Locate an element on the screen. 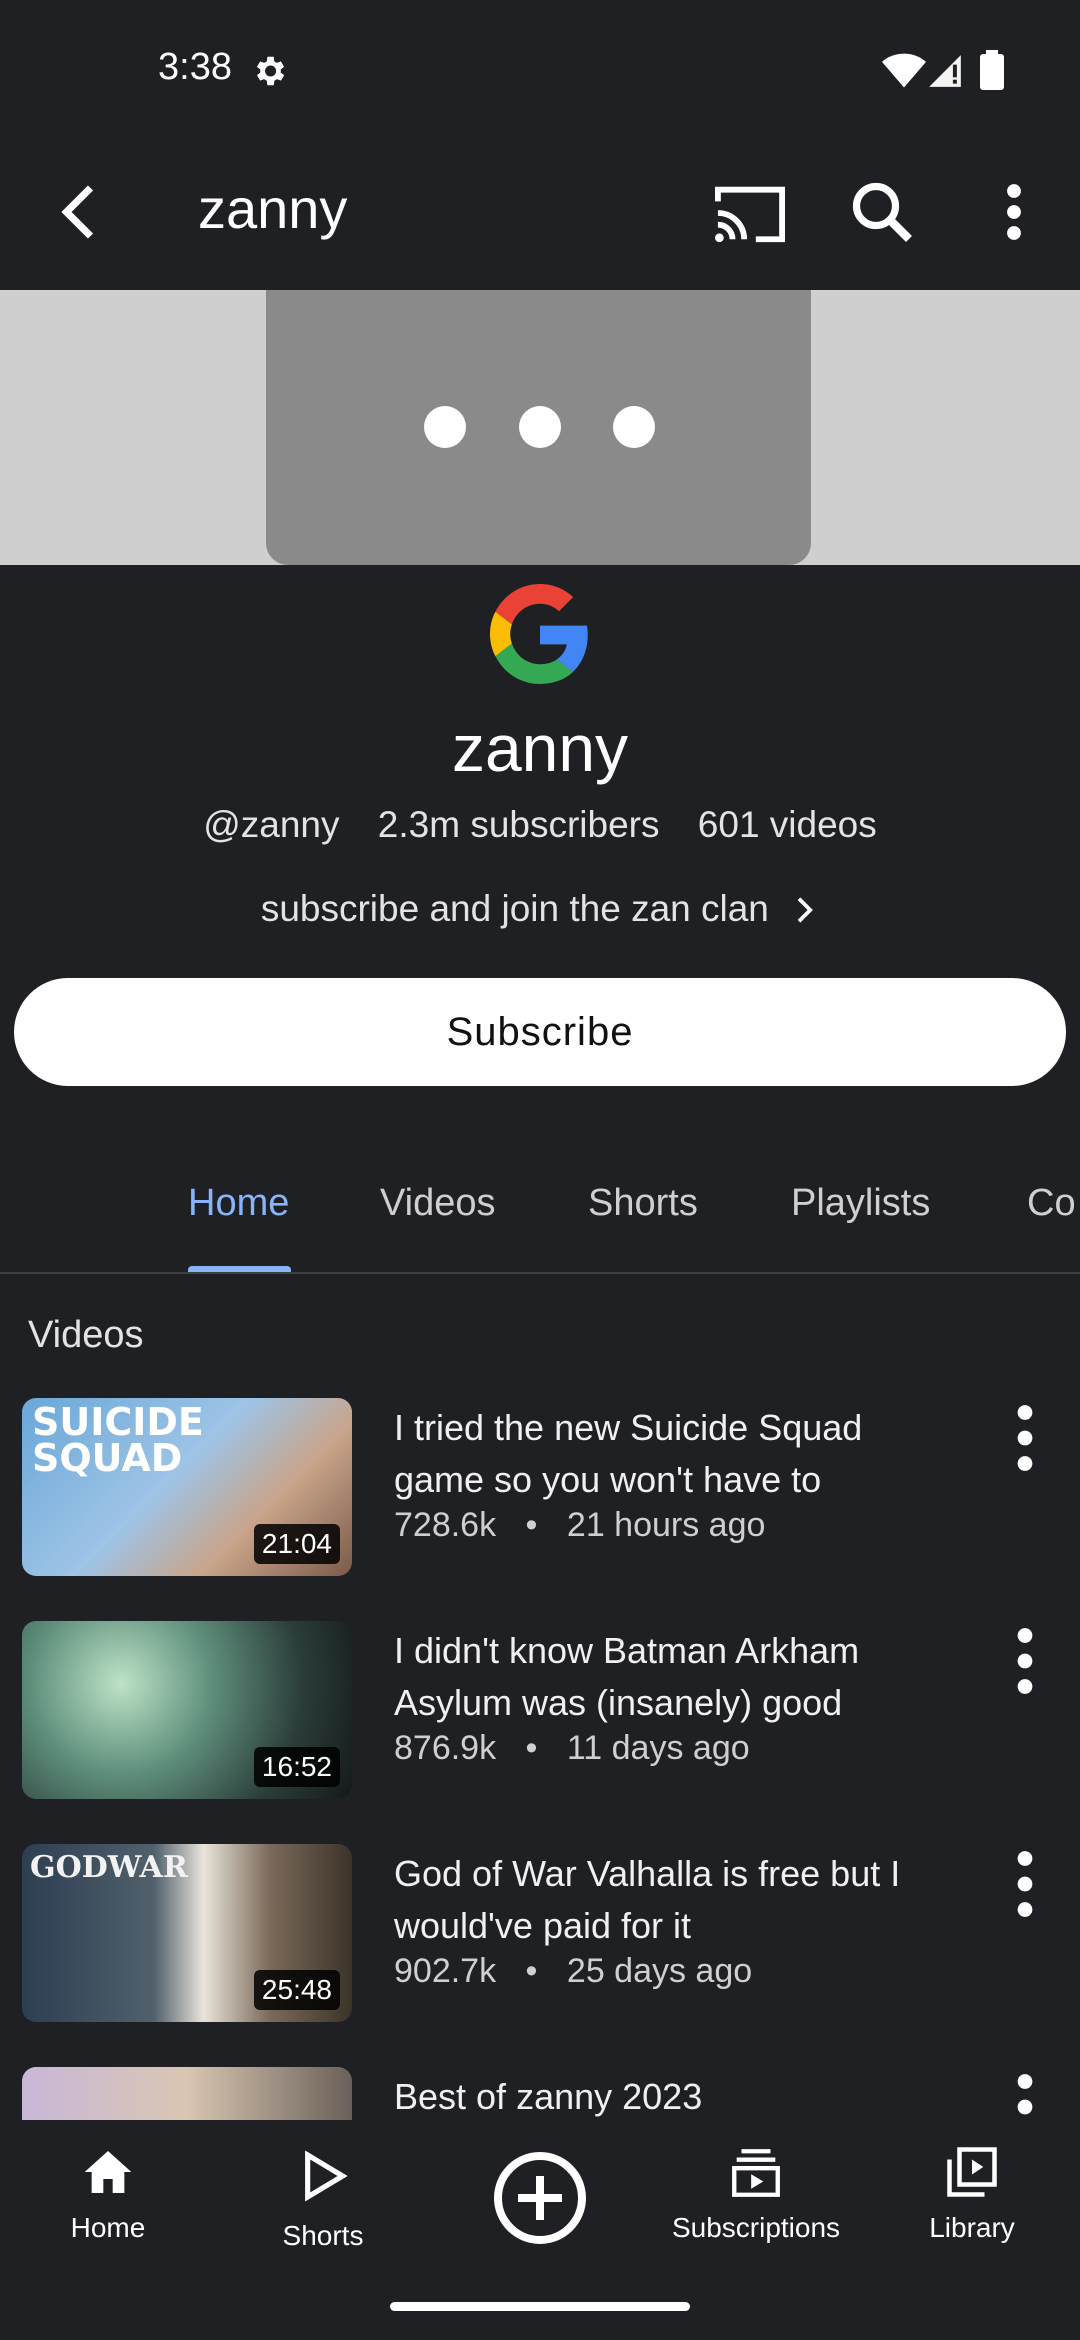  video-meta: 902.7k • 25 days ago is located at coordinates (573, 1971).